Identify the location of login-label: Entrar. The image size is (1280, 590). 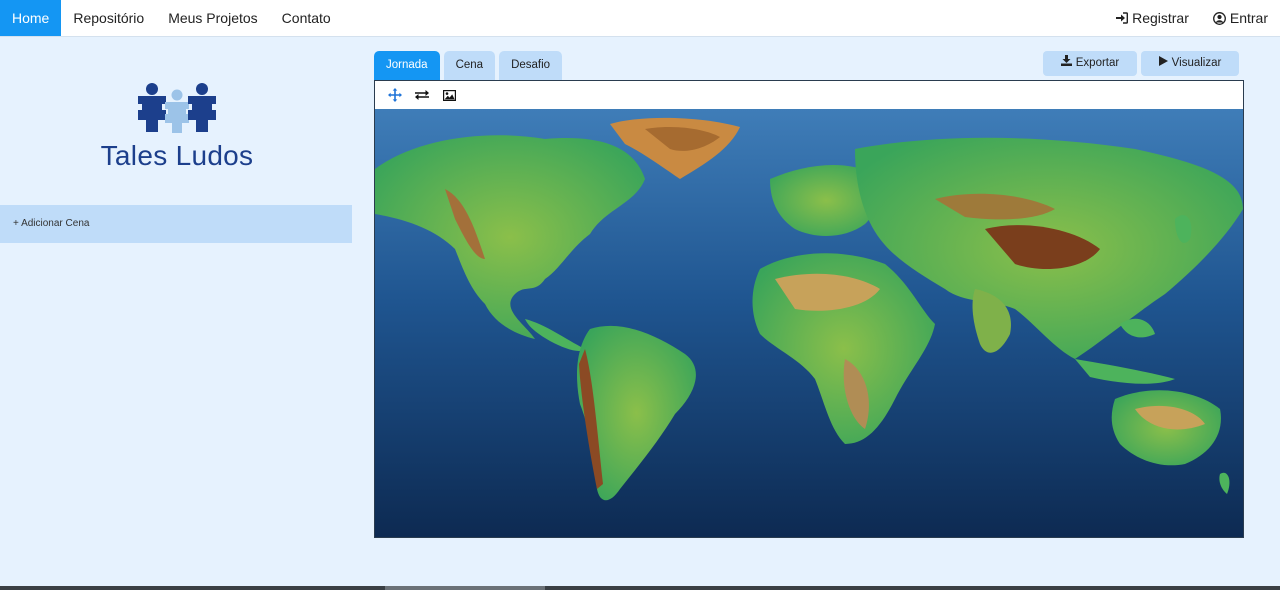
(1248, 18).